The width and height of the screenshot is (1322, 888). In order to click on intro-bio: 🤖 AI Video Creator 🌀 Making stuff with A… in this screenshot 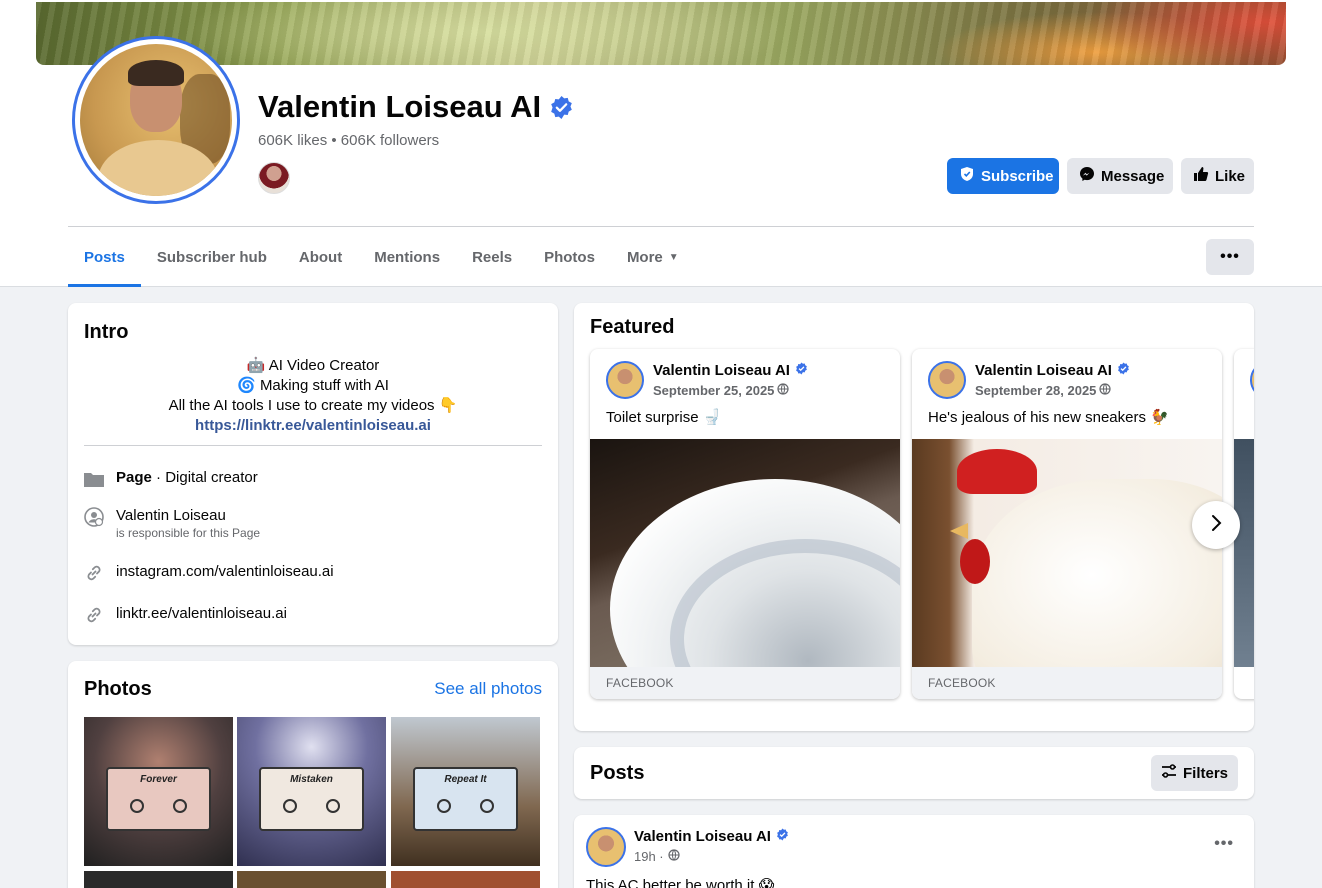, I will do `click(313, 396)`.